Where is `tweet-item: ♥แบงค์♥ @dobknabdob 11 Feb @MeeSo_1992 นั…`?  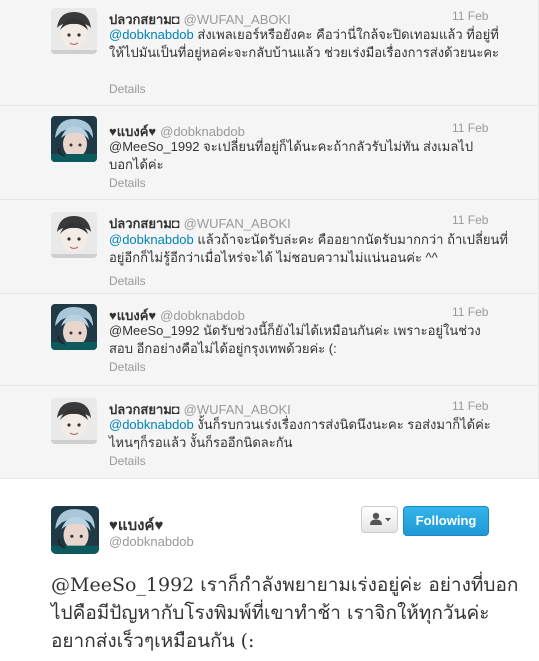
tweet-item: ♥แบงค์♥ @dobknabdob 11 Feb @MeeSo_1992 นั… is located at coordinates (269, 340).